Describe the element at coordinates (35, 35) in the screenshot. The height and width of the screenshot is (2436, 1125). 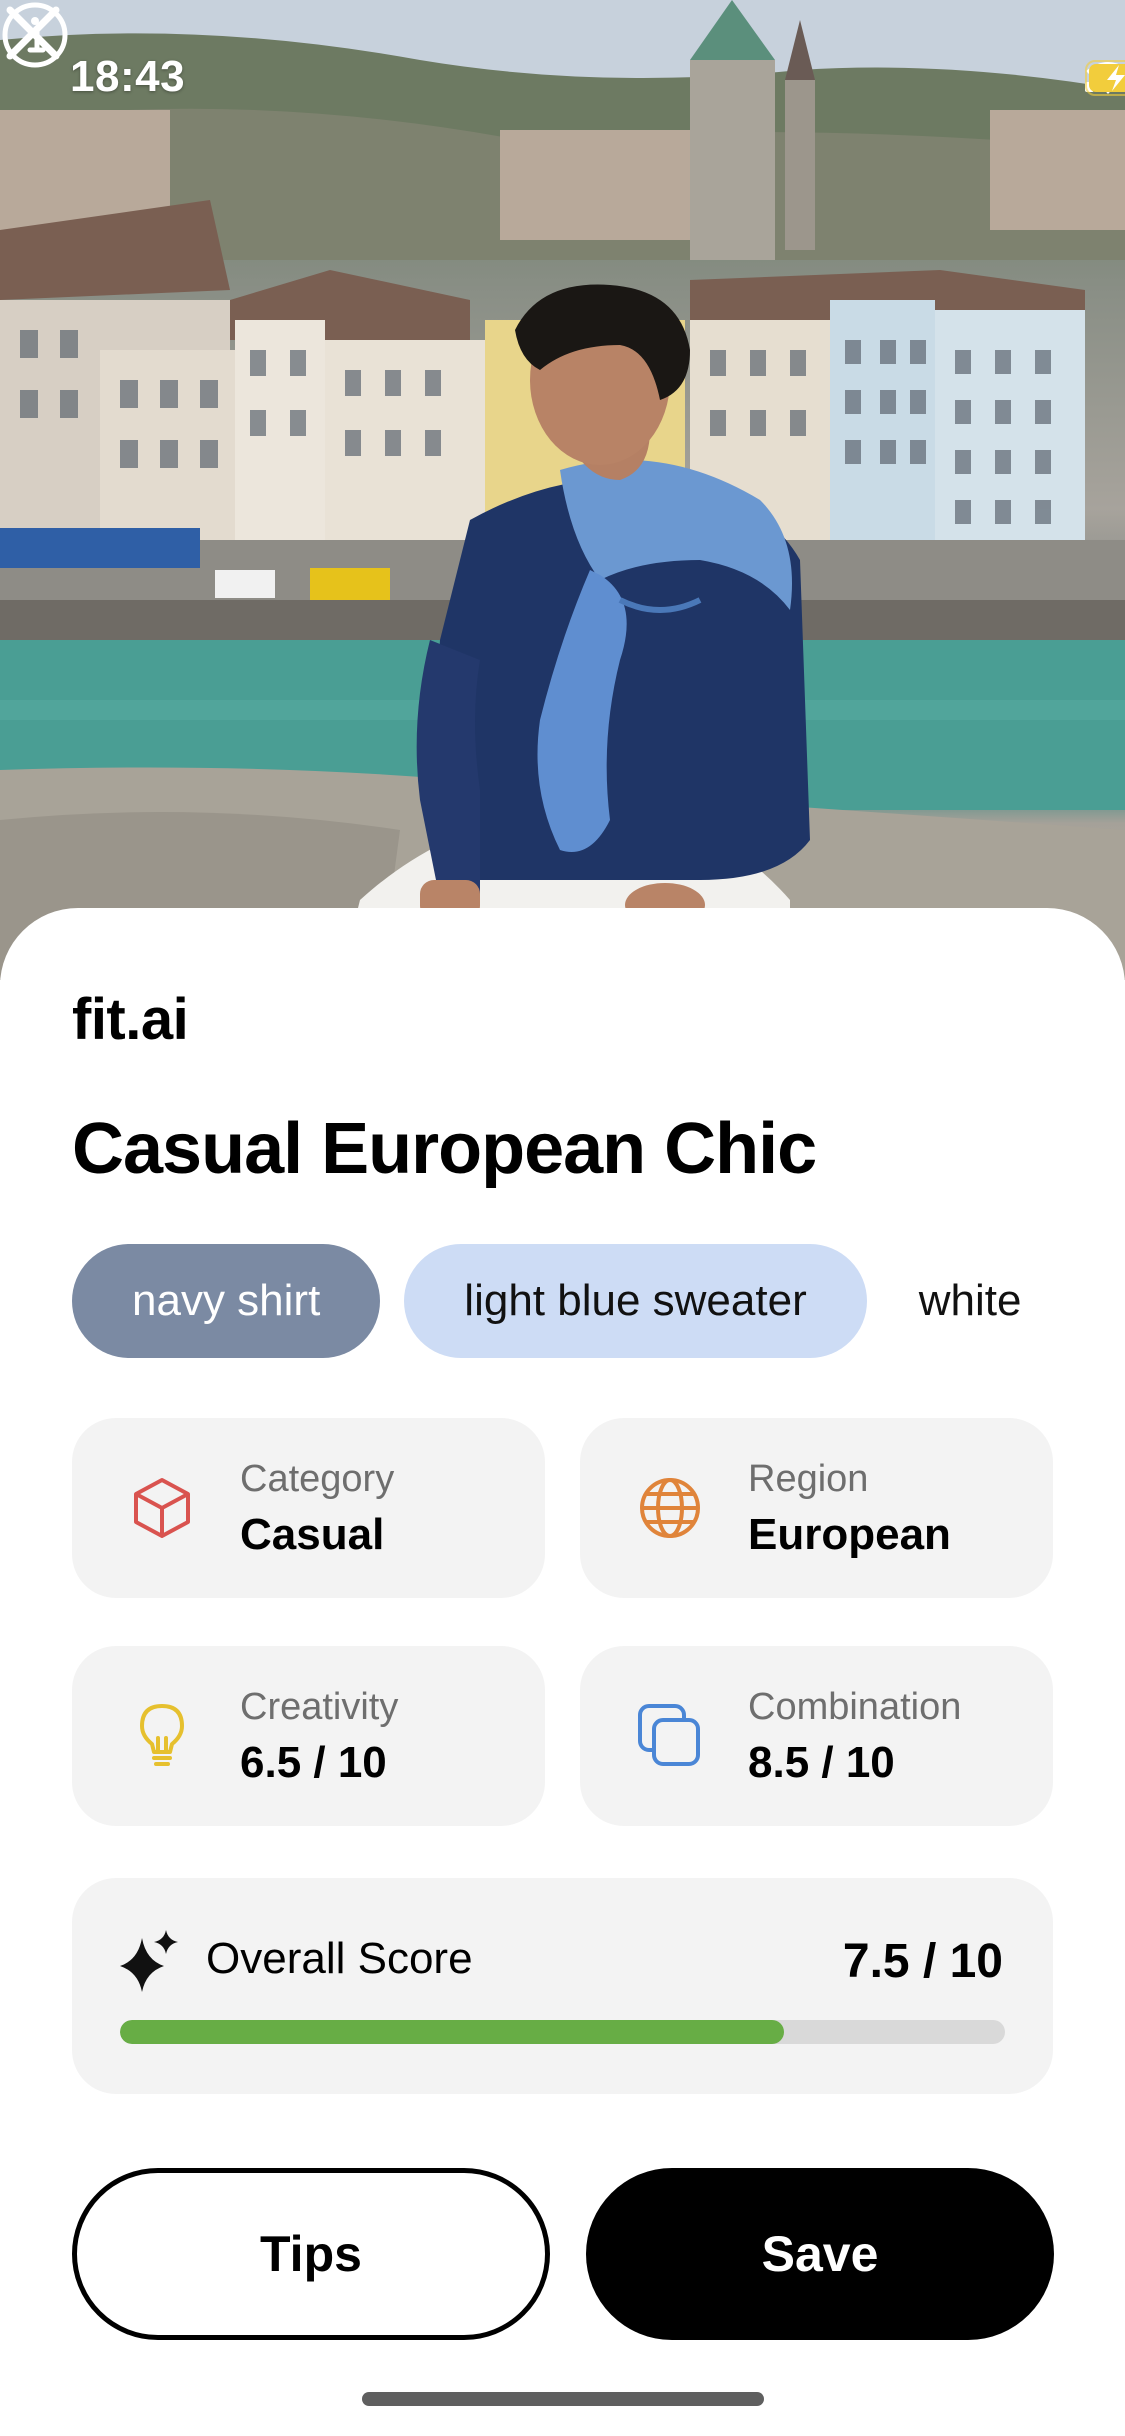
I see `info-icon` at that location.